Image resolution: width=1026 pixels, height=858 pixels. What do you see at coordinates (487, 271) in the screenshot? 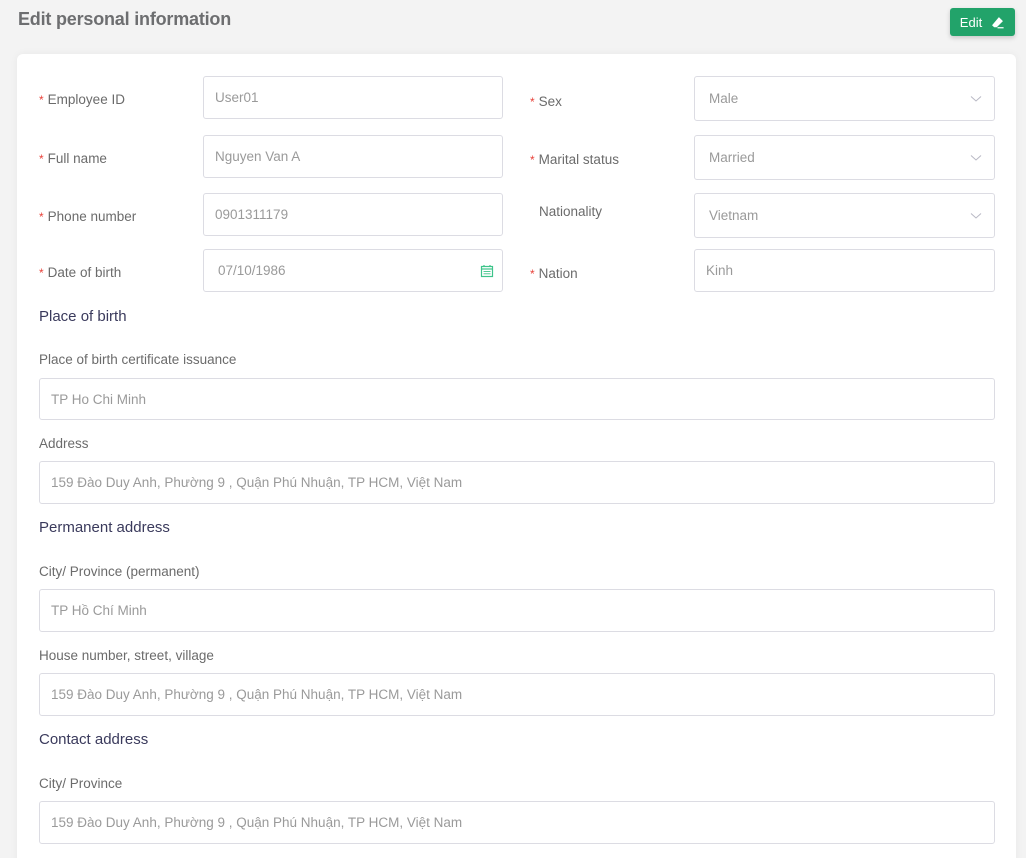
I see `calendar-icon` at bounding box center [487, 271].